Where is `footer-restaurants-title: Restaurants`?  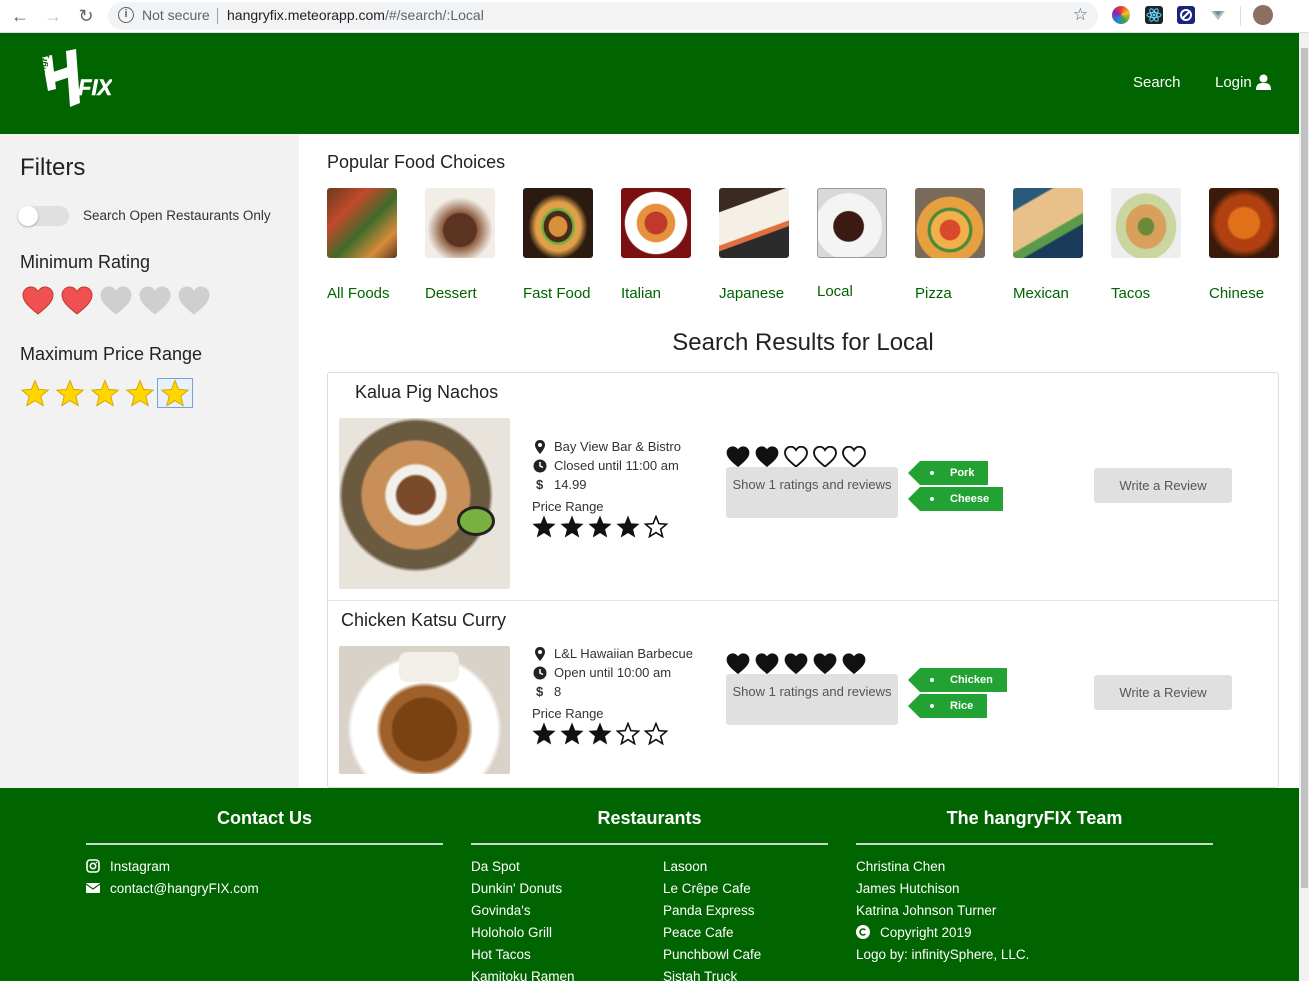
footer-restaurants-title: Restaurants is located at coordinates (649, 818).